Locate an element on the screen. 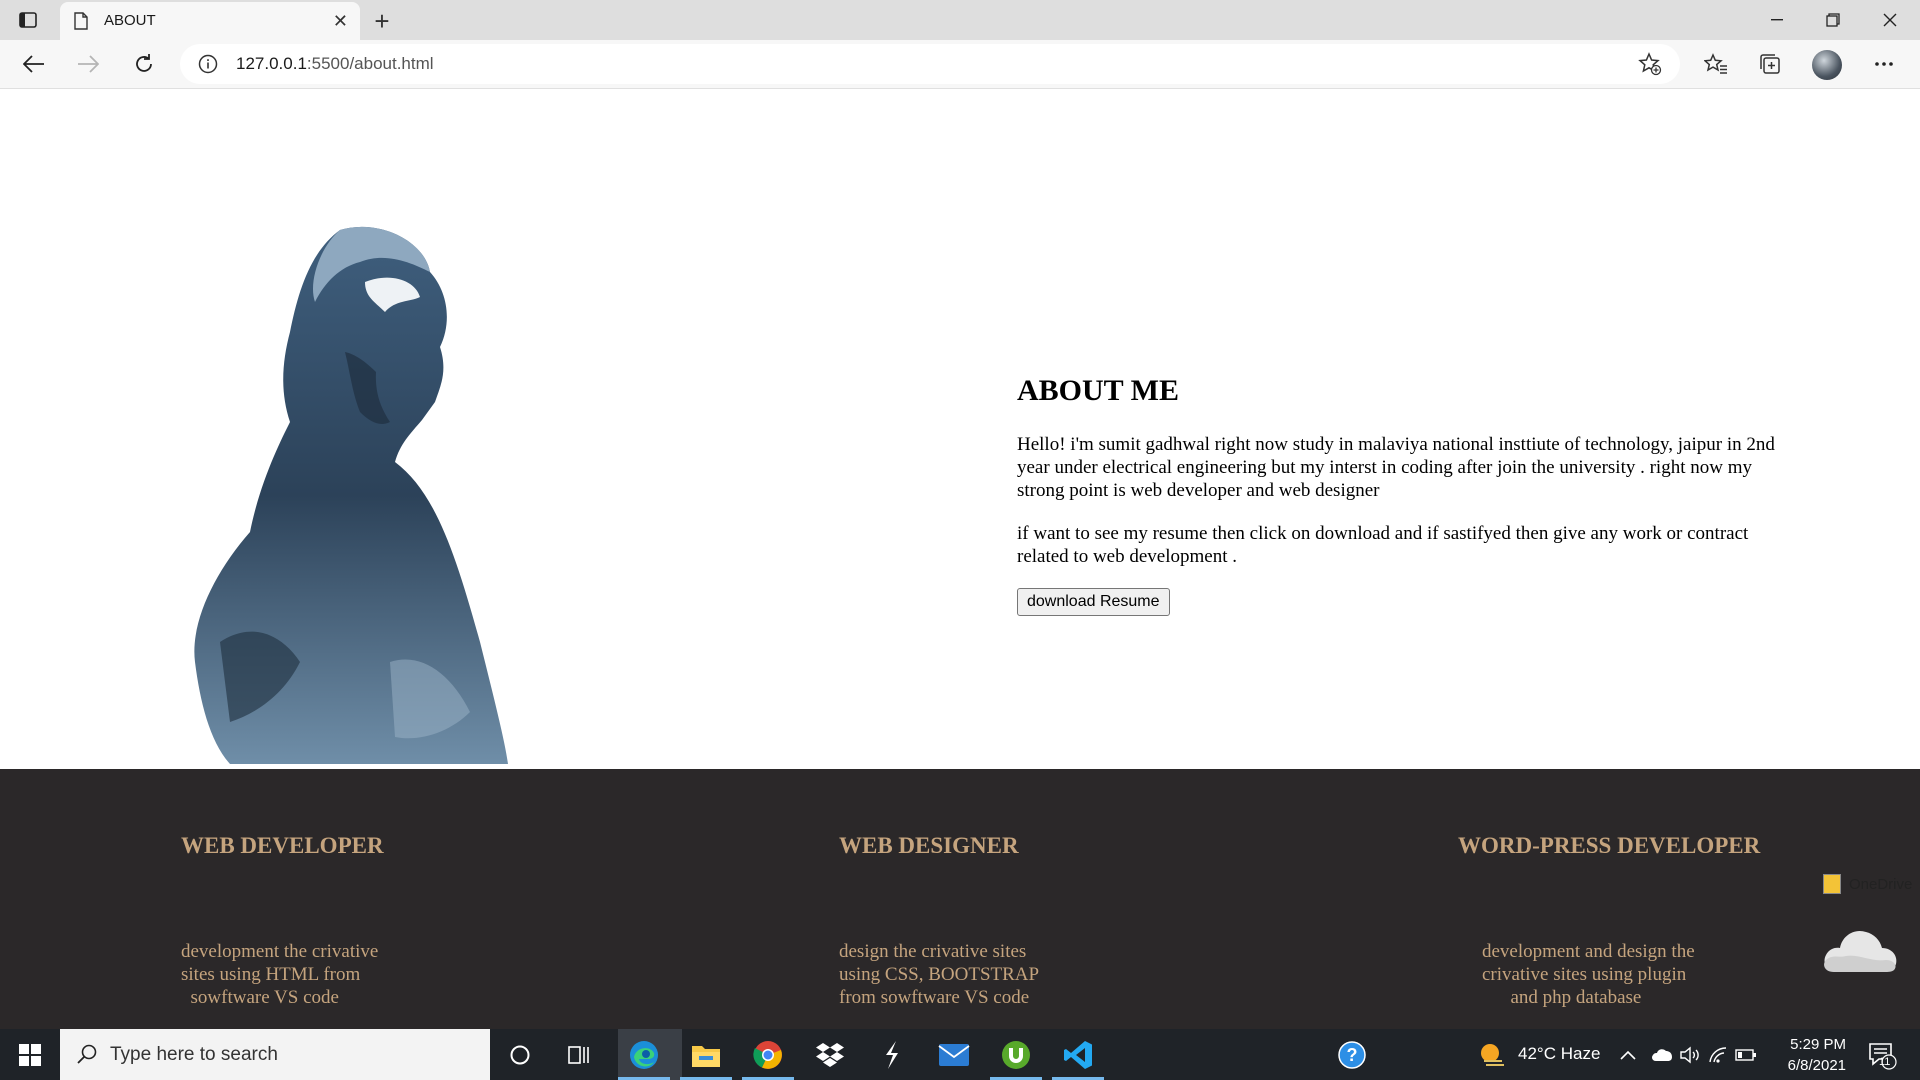  site-info-icon is located at coordinates (208, 66).